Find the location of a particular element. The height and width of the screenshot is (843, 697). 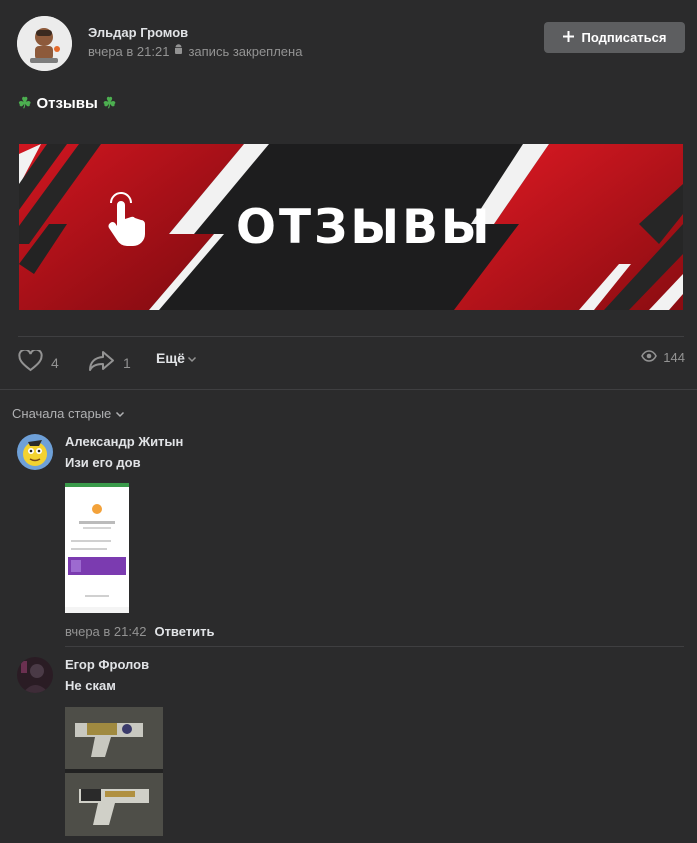

post-actions: 4 1 Ещё 144 is located at coordinates (351, 362).